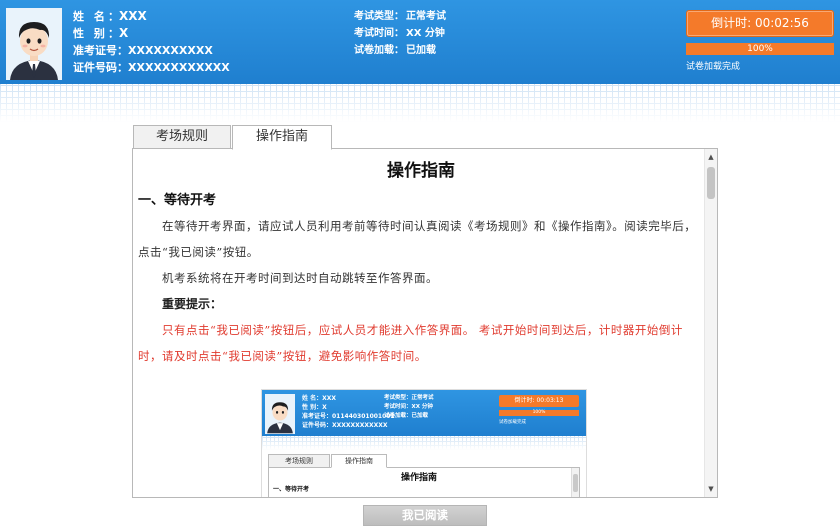 The height and width of the screenshot is (529, 840). What do you see at coordinates (421, 50) in the screenshot?
I see `paper-load-value: 已加载` at bounding box center [421, 50].